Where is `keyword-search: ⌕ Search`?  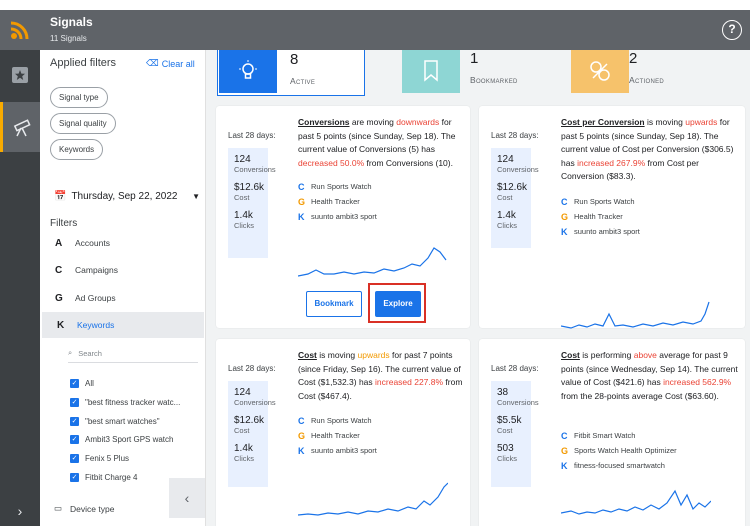 keyword-search: ⌕ Search is located at coordinates (133, 355).